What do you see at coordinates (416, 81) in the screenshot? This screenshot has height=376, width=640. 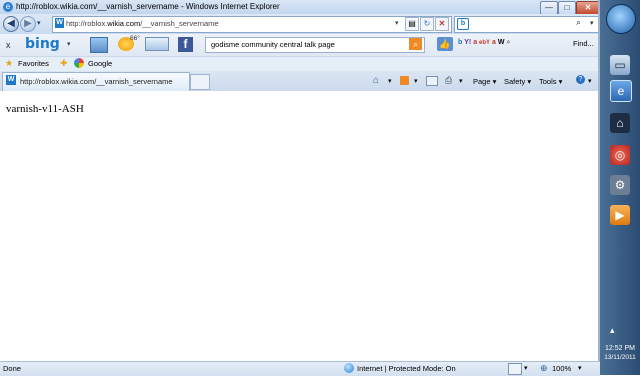 I see `feeds-dropdown-icon: ▾` at bounding box center [416, 81].